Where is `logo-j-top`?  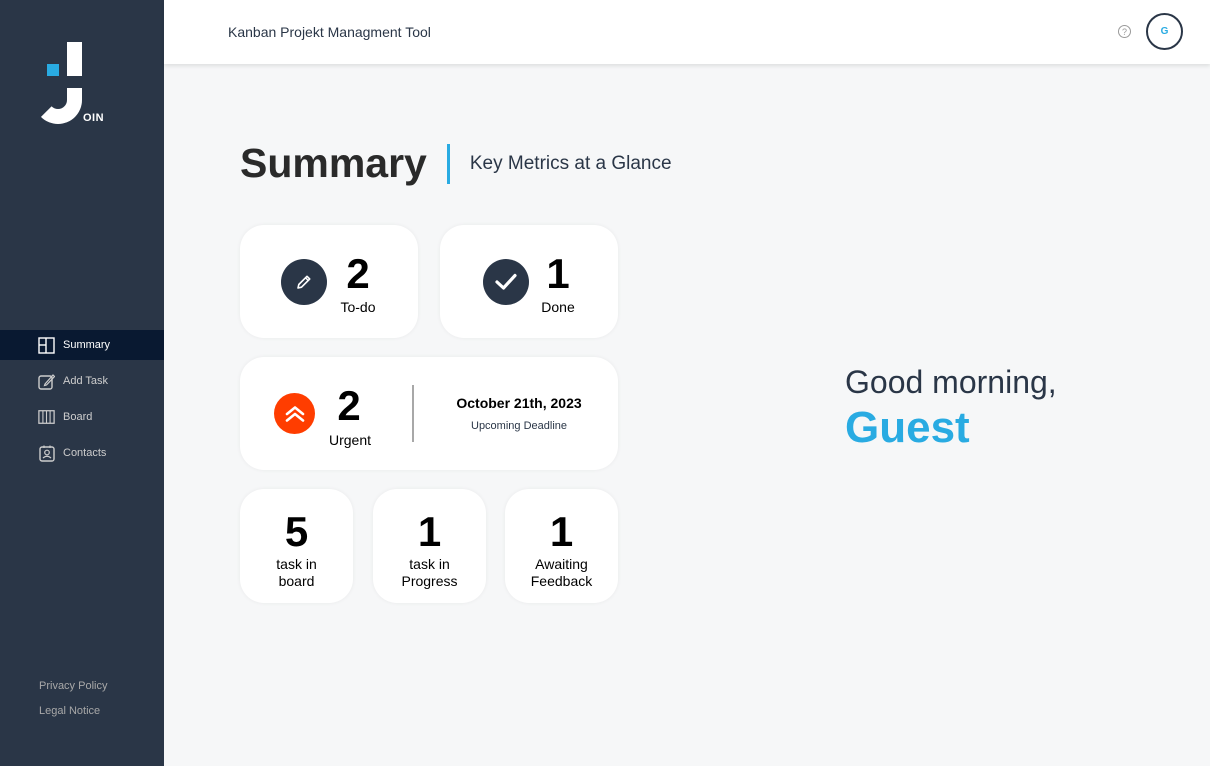 logo-j-top is located at coordinates (74, 59).